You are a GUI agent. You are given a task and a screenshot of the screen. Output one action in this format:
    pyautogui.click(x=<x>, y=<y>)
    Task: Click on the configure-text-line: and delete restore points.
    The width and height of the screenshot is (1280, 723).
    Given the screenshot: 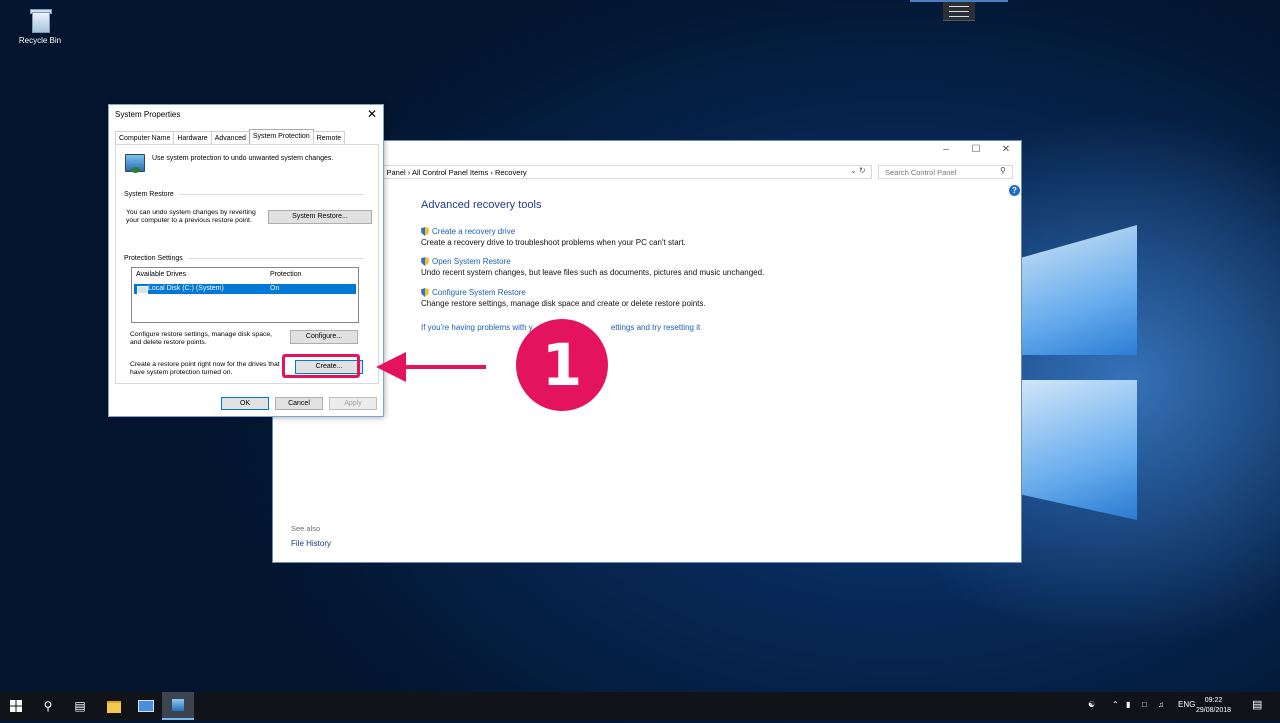 What is the action you would take?
    pyautogui.click(x=168, y=342)
    